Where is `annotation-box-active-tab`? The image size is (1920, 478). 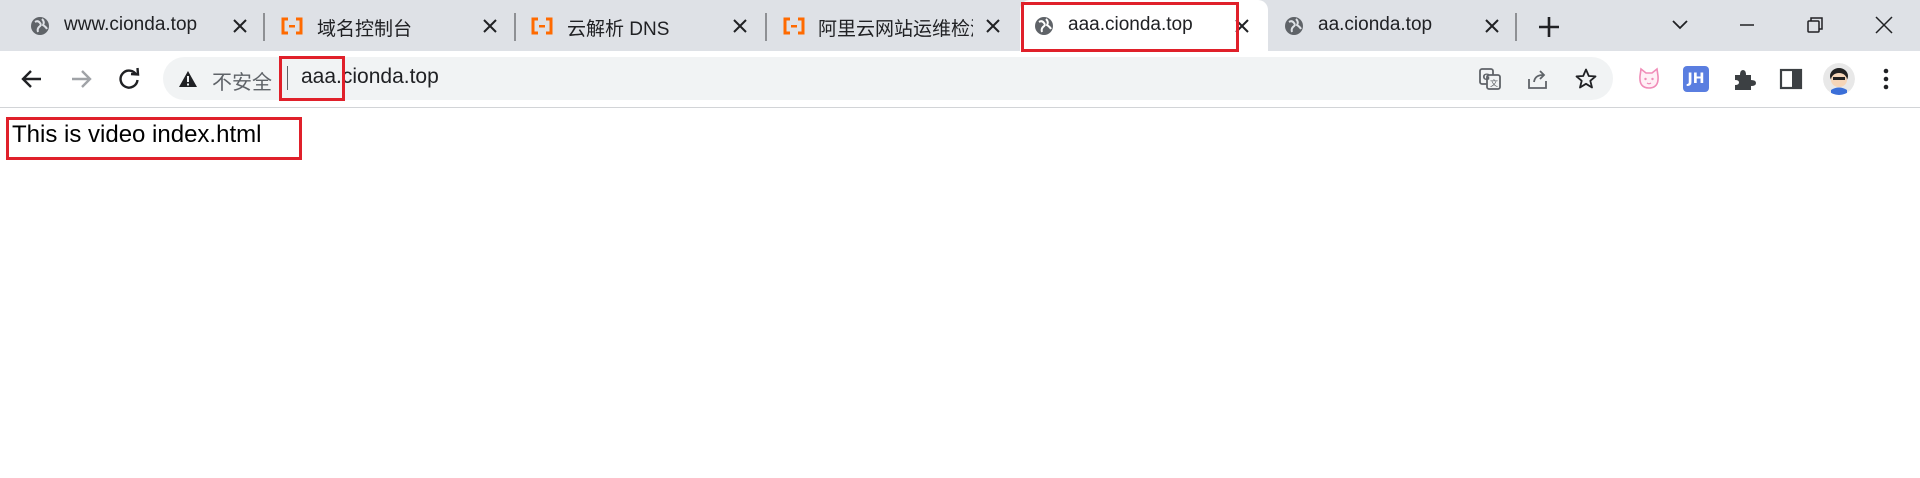 annotation-box-active-tab is located at coordinates (1130, 27).